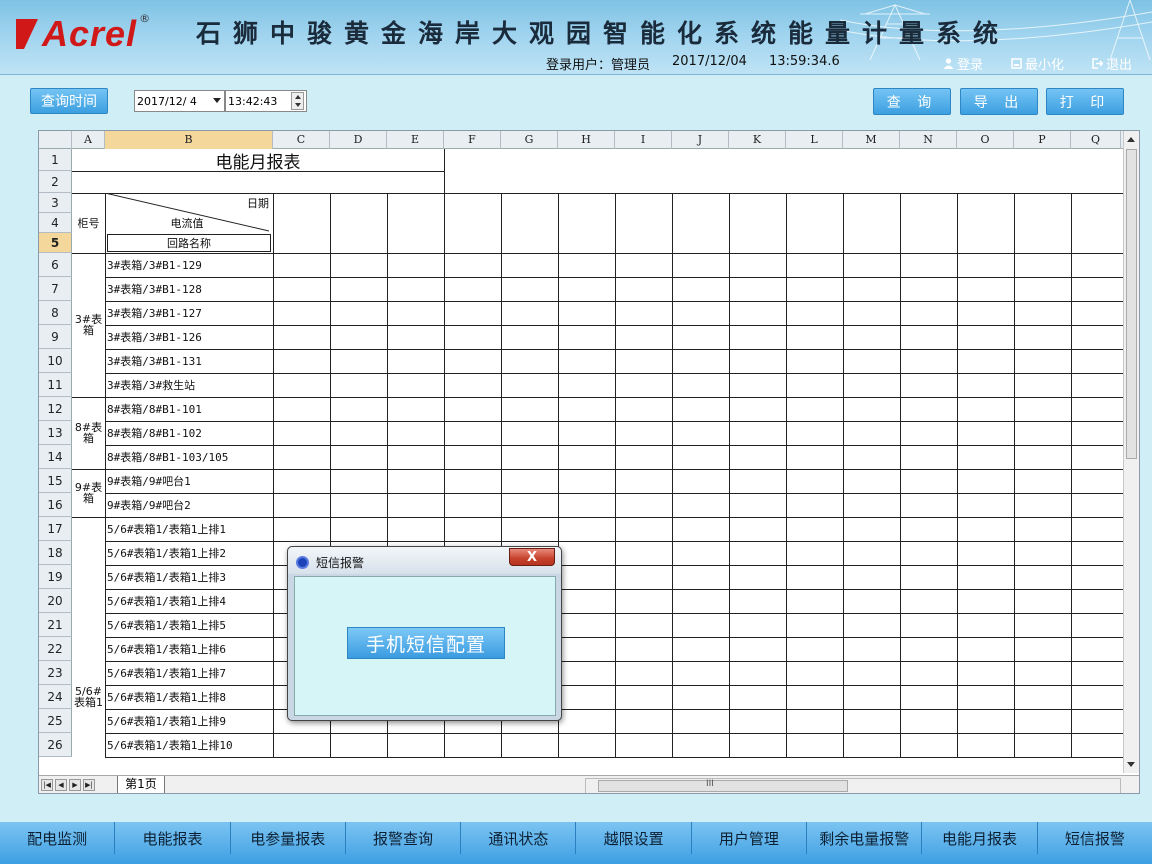 This screenshot has height=864, width=1152. What do you see at coordinates (814, 140) in the screenshot?
I see `column-header-l: L` at bounding box center [814, 140].